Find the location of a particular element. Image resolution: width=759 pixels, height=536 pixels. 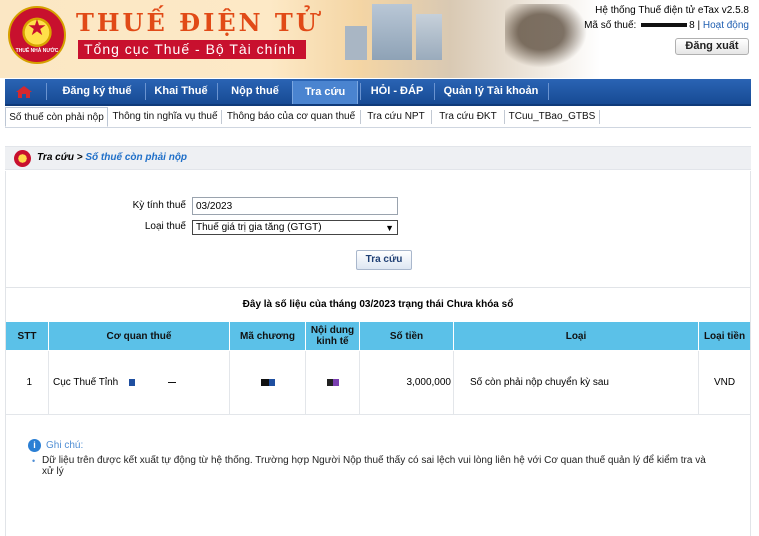

tax-type-select: Thuế giá trị gia tăng (GTGT) ▼ is located at coordinates (295, 227).